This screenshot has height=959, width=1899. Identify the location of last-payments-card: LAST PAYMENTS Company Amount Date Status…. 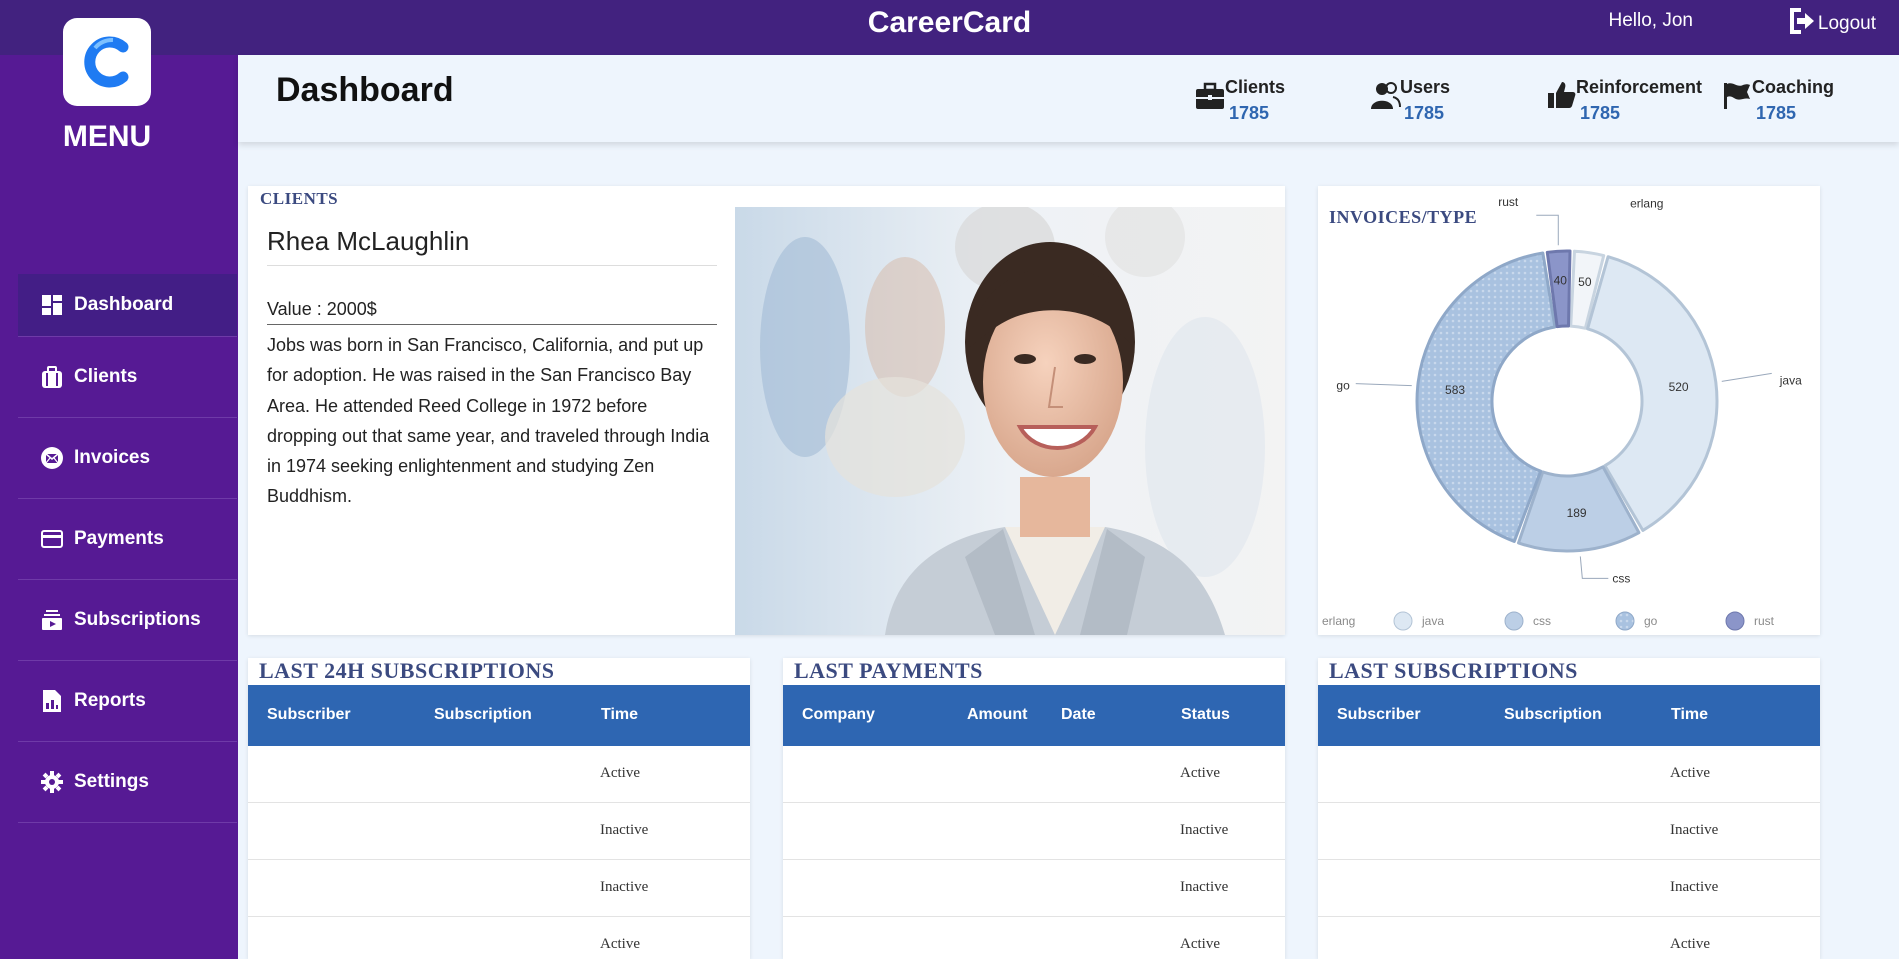
(1034, 808).